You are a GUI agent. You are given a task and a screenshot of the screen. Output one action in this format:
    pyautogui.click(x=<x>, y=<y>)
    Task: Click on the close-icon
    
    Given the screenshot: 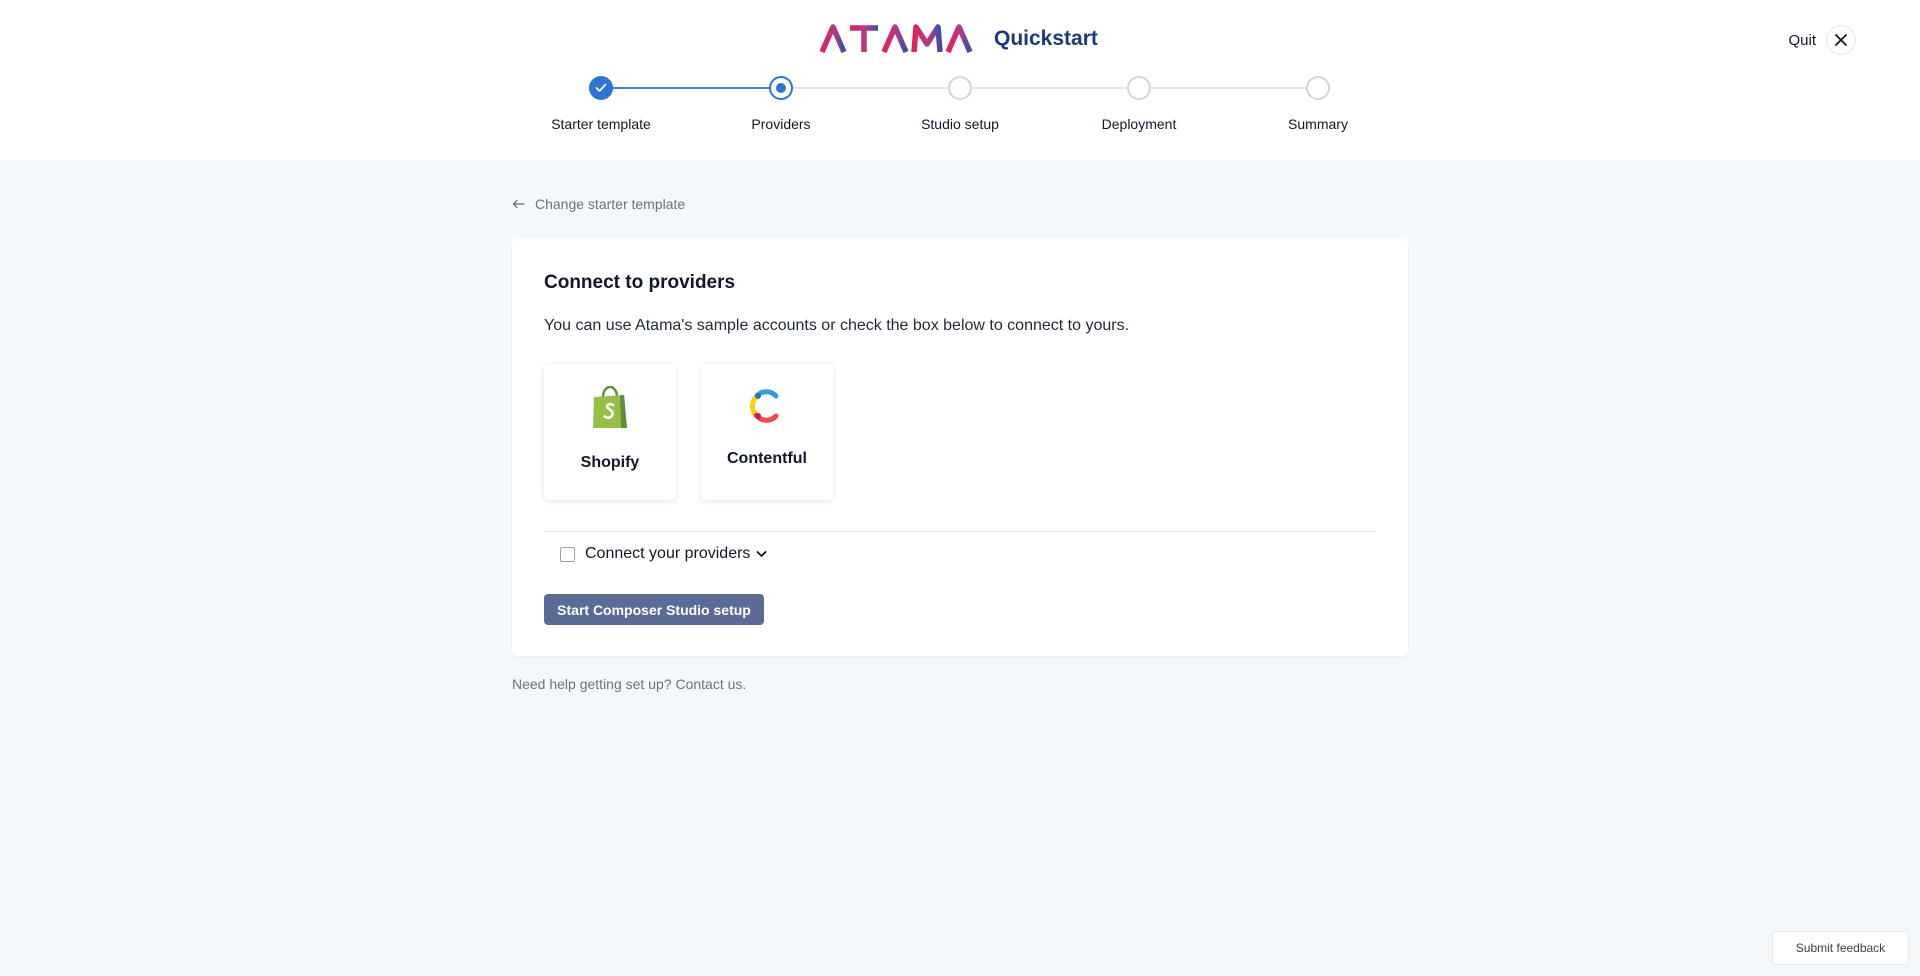 What is the action you would take?
    pyautogui.click(x=1841, y=40)
    